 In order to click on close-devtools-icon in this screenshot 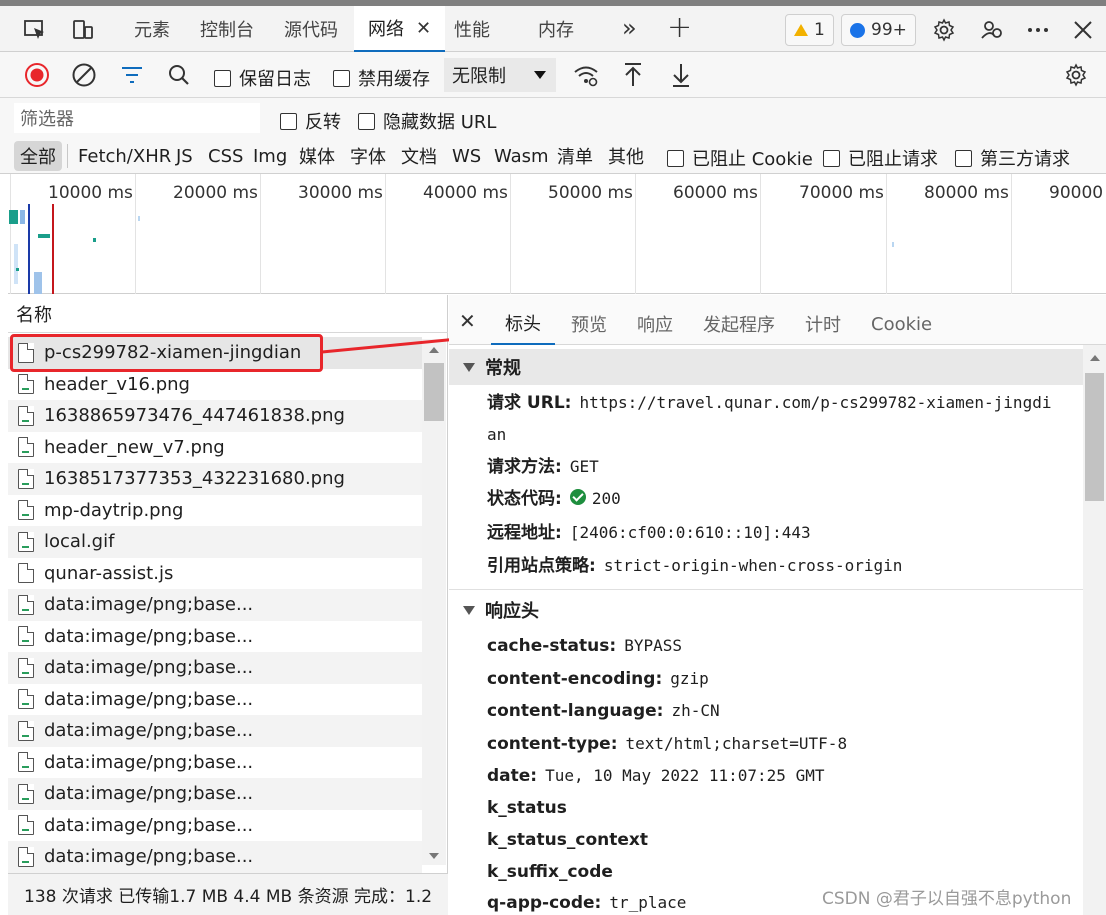, I will do `click(1083, 30)`.